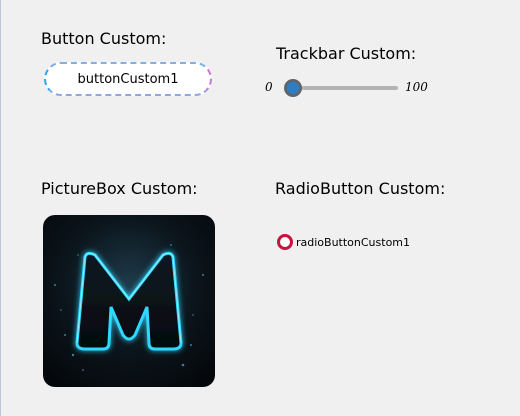 The image size is (520, 416). Describe the element at coordinates (416, 87) in the screenshot. I see `trackbar-max-label: 100` at that location.